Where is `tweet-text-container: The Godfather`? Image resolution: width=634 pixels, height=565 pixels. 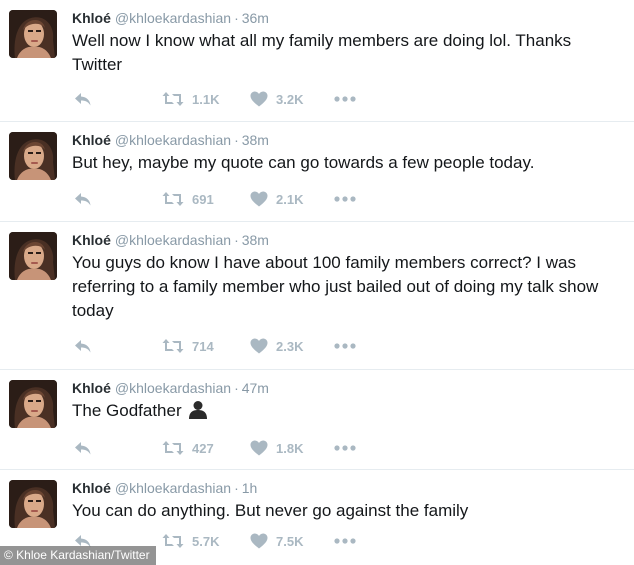
tweet-text-container: The Godfather is located at coordinates (347, 412).